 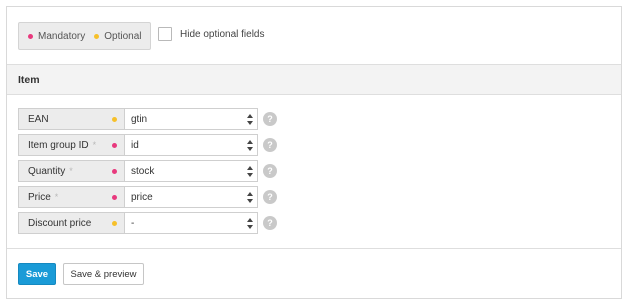 I want to click on field-row-price: Price * price ?, so click(x=148, y=197).